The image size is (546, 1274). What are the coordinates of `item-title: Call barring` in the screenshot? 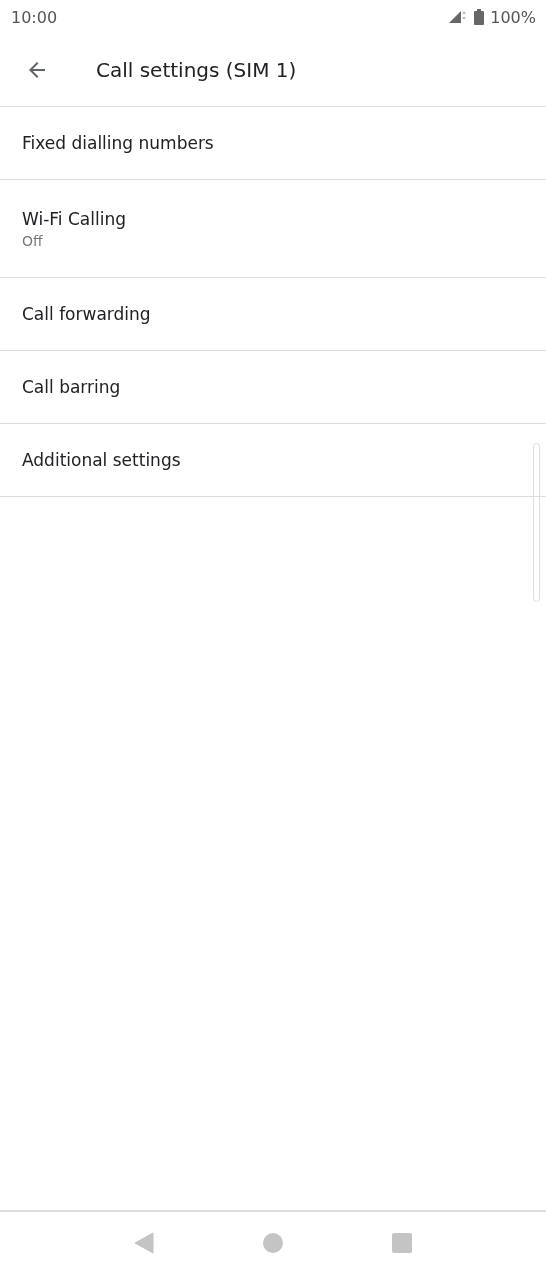 It's located at (72, 387).